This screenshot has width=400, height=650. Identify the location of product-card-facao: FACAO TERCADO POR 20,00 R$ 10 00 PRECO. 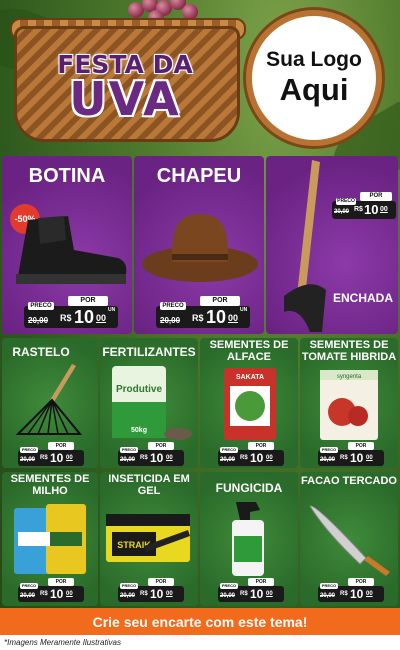
(349, 539).